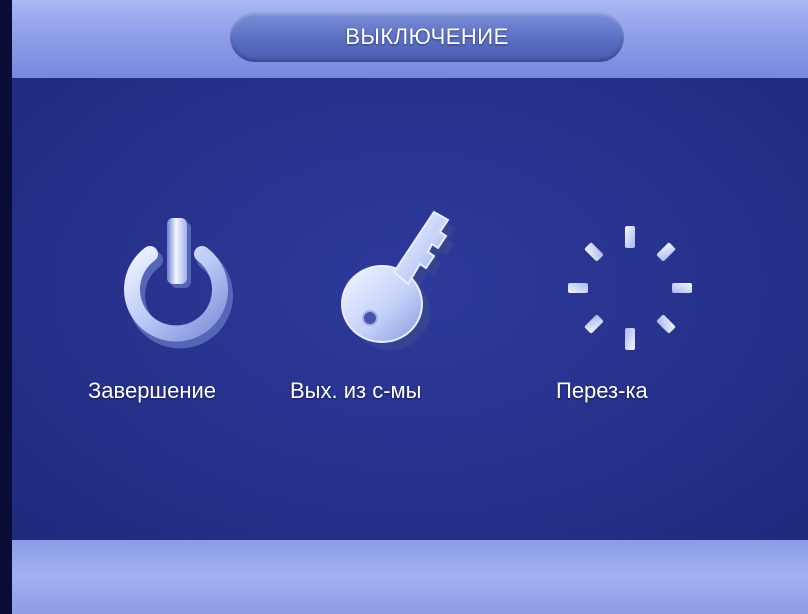 This screenshot has width=808, height=614. What do you see at coordinates (398, 280) in the screenshot?
I see `key-icon` at bounding box center [398, 280].